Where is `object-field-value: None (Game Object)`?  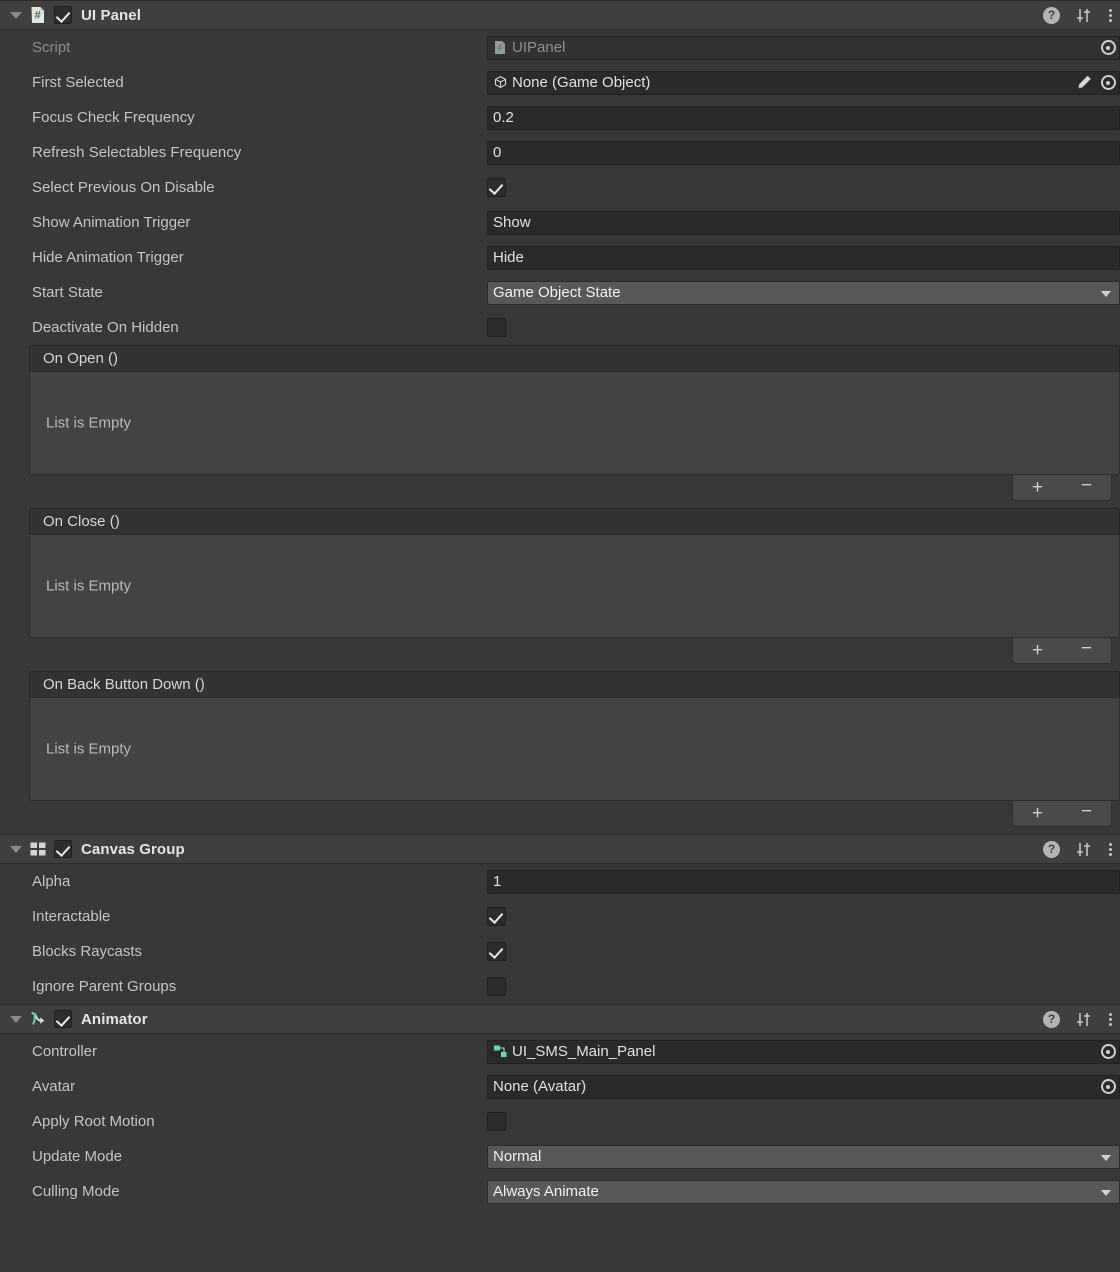
object-field-value: None (Game Object) is located at coordinates (581, 82).